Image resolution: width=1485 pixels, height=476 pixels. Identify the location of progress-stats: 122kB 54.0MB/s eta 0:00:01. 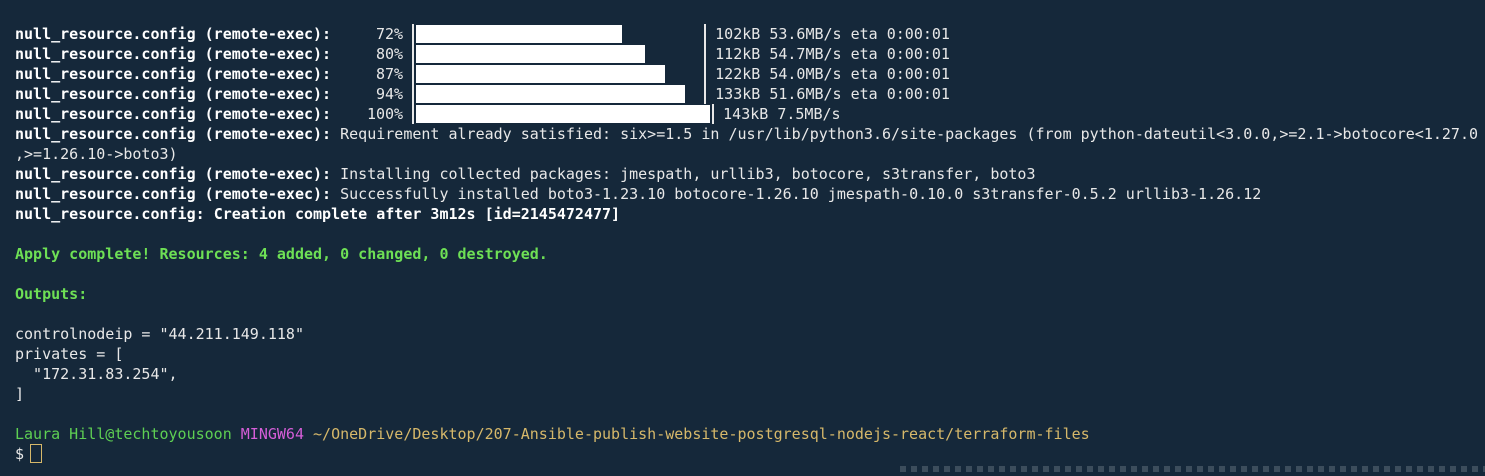
(832, 74).